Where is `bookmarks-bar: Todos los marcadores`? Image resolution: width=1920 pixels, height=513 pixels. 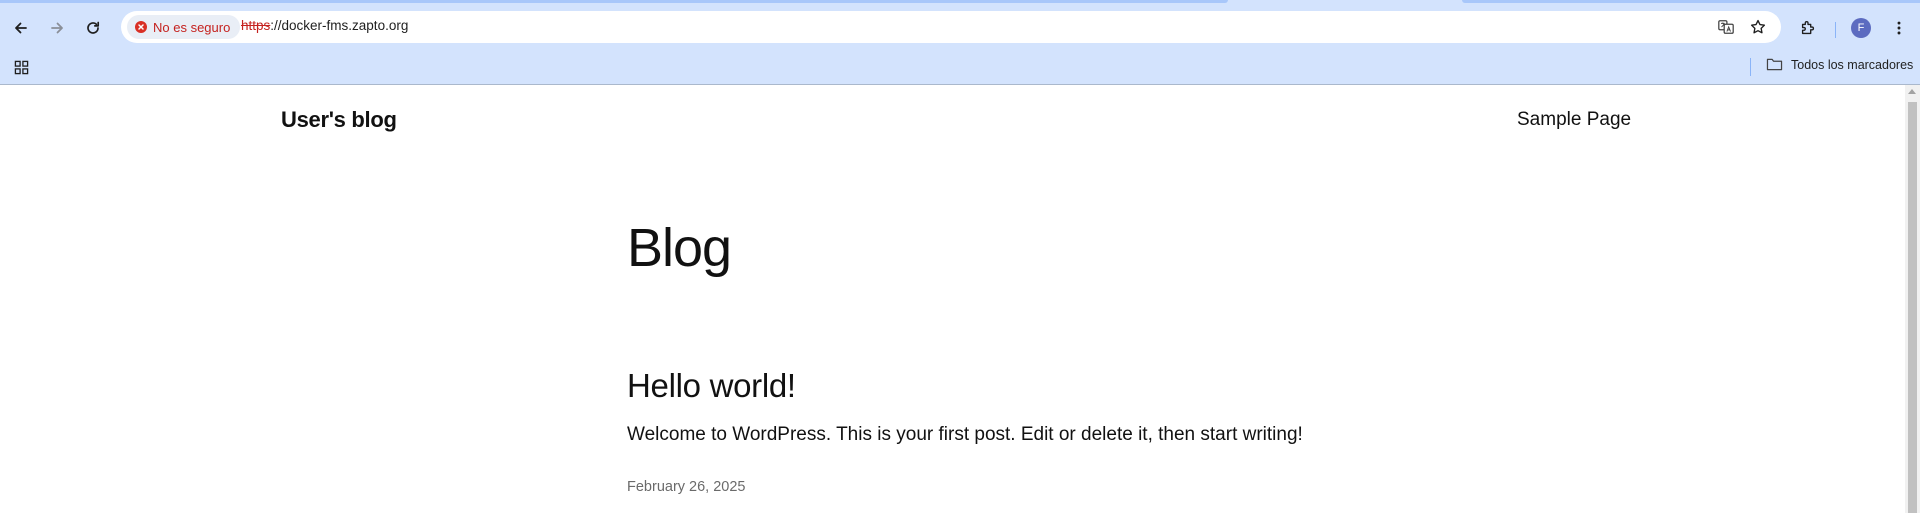 bookmarks-bar: Todos los marcadores is located at coordinates (960, 67).